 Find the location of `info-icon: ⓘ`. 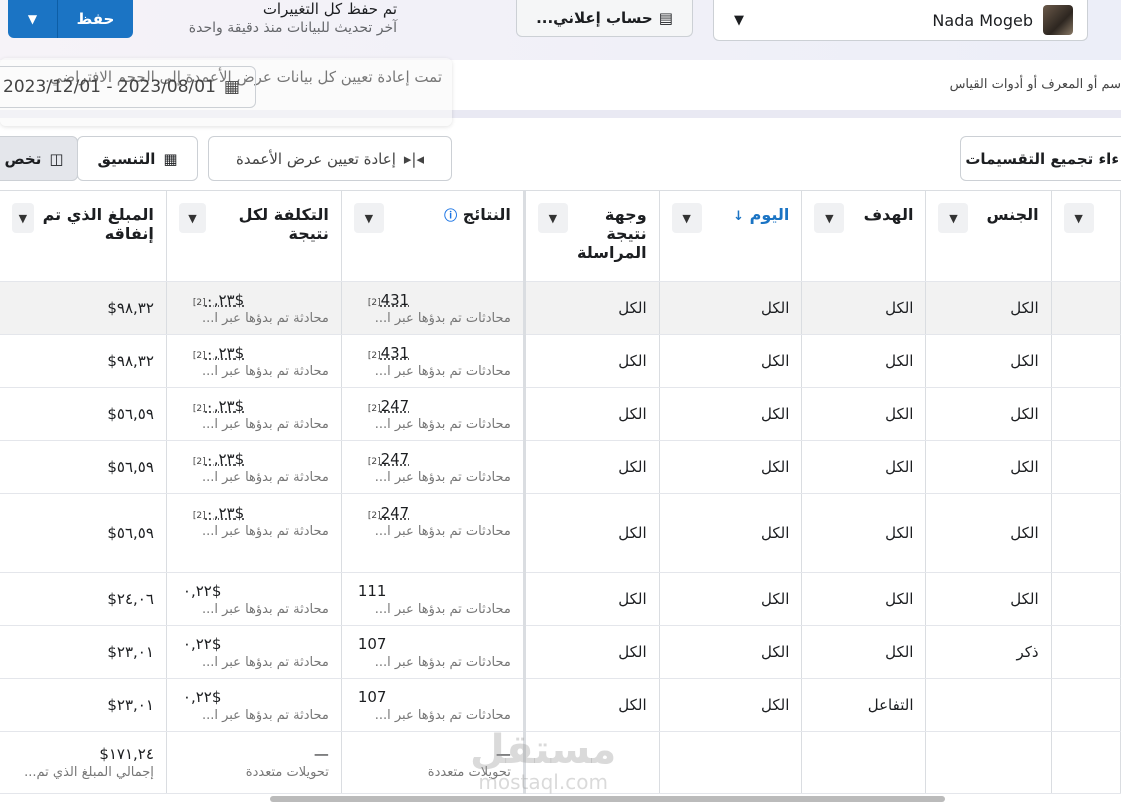

info-icon: ⓘ is located at coordinates (450, 216).